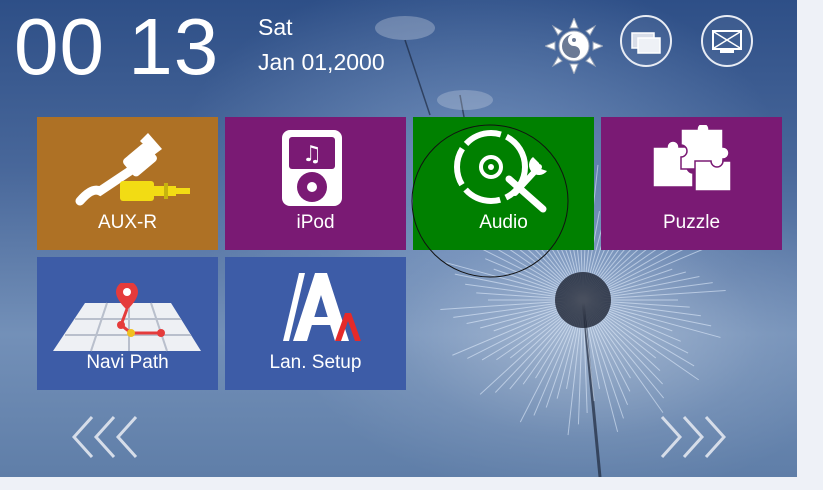 This screenshot has height=490, width=823. What do you see at coordinates (315, 222) in the screenshot?
I see `tile-label: iPod` at bounding box center [315, 222].